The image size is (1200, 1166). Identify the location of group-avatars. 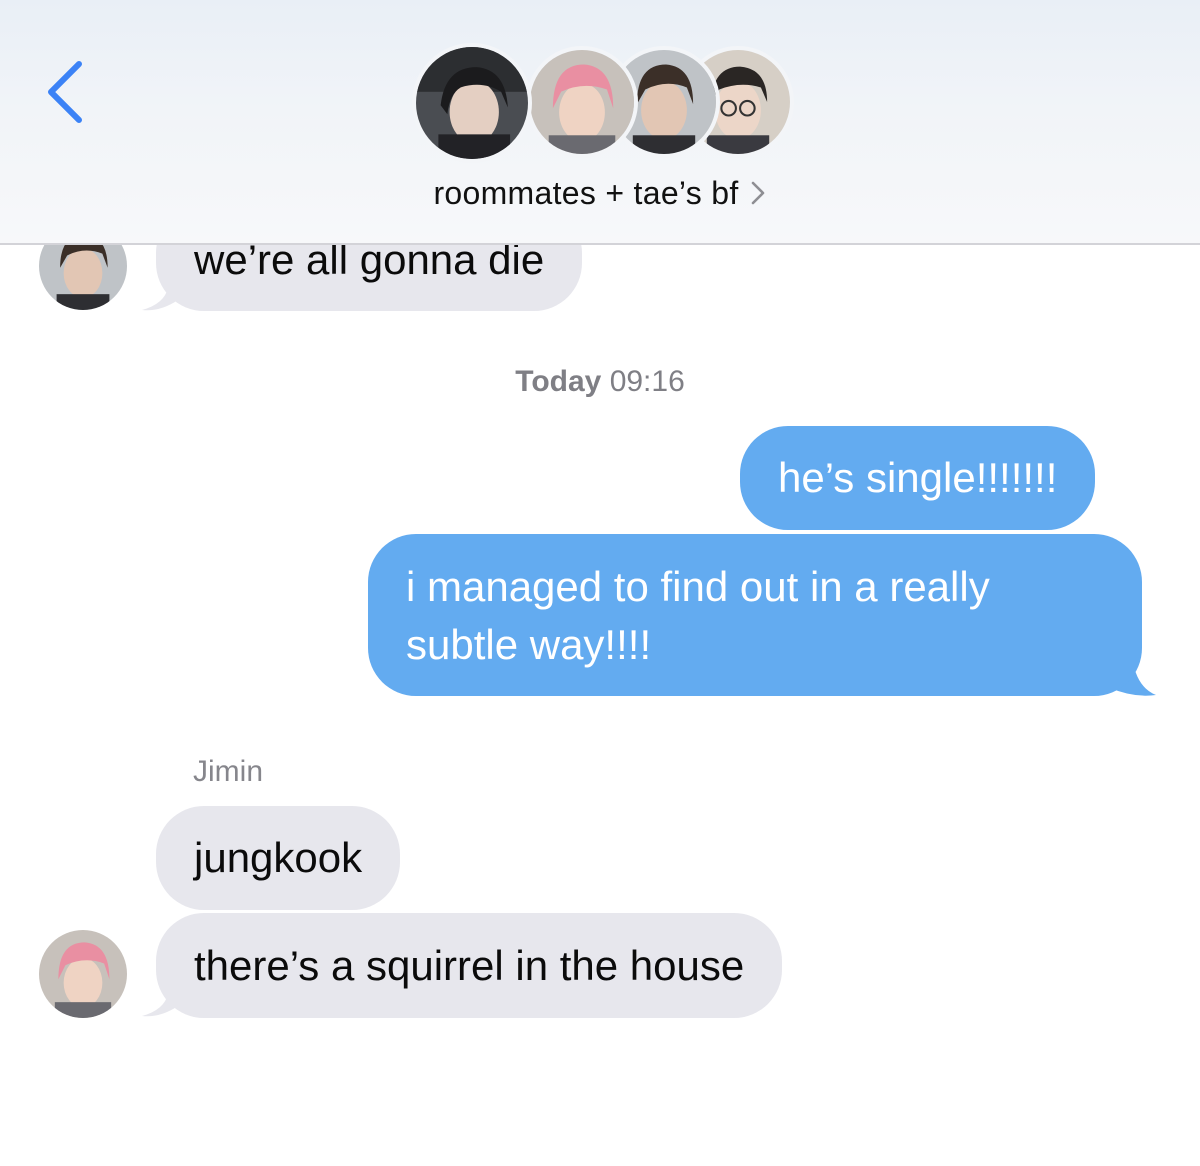
(603, 103).